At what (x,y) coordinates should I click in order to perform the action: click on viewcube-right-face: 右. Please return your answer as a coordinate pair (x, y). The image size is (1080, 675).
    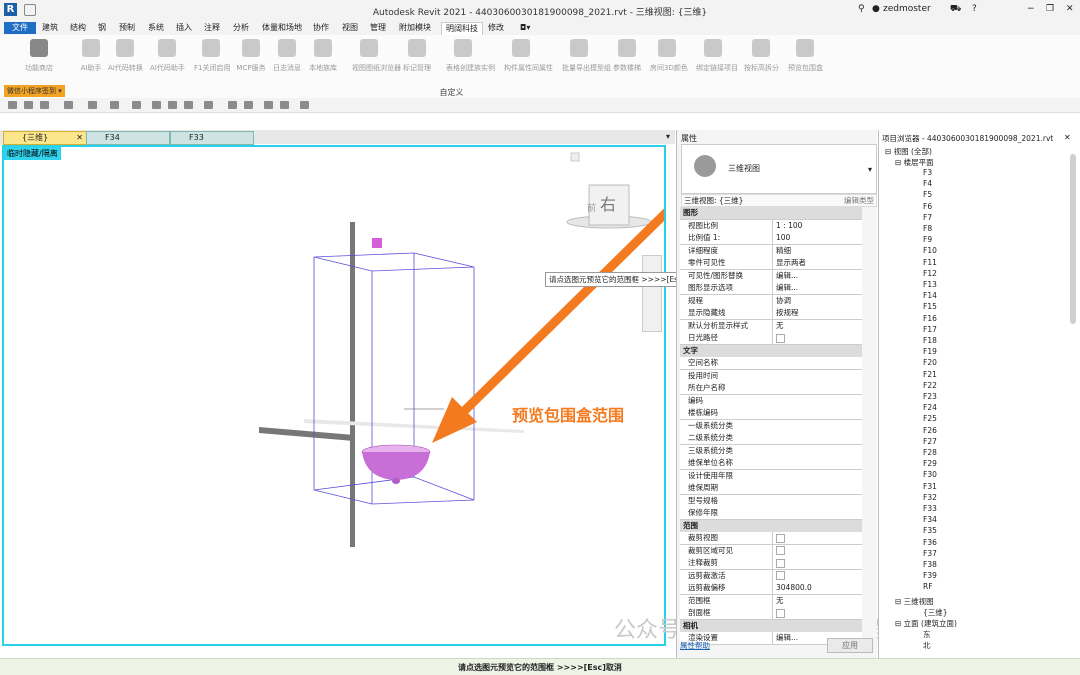
    Looking at the image, I should click on (608, 204).